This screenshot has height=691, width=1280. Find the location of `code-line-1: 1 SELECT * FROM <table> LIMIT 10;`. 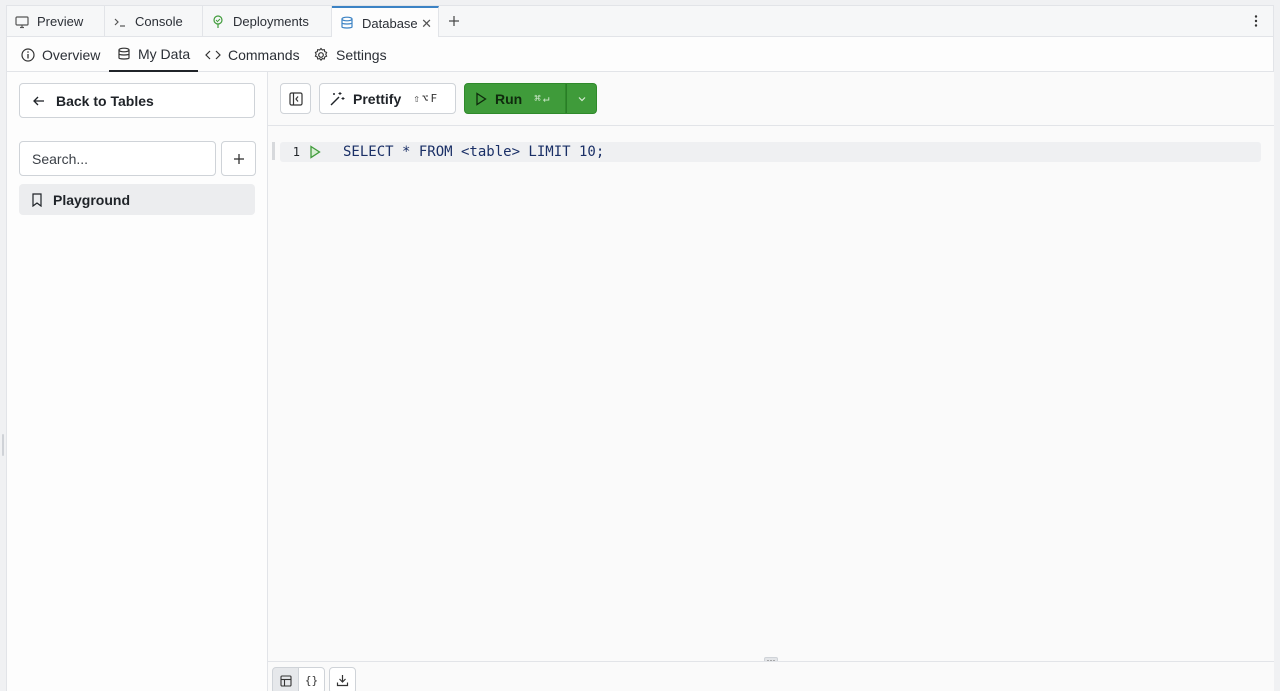

code-line-1: 1 SELECT * FROM <table> LIMIT 10; is located at coordinates (770, 152).